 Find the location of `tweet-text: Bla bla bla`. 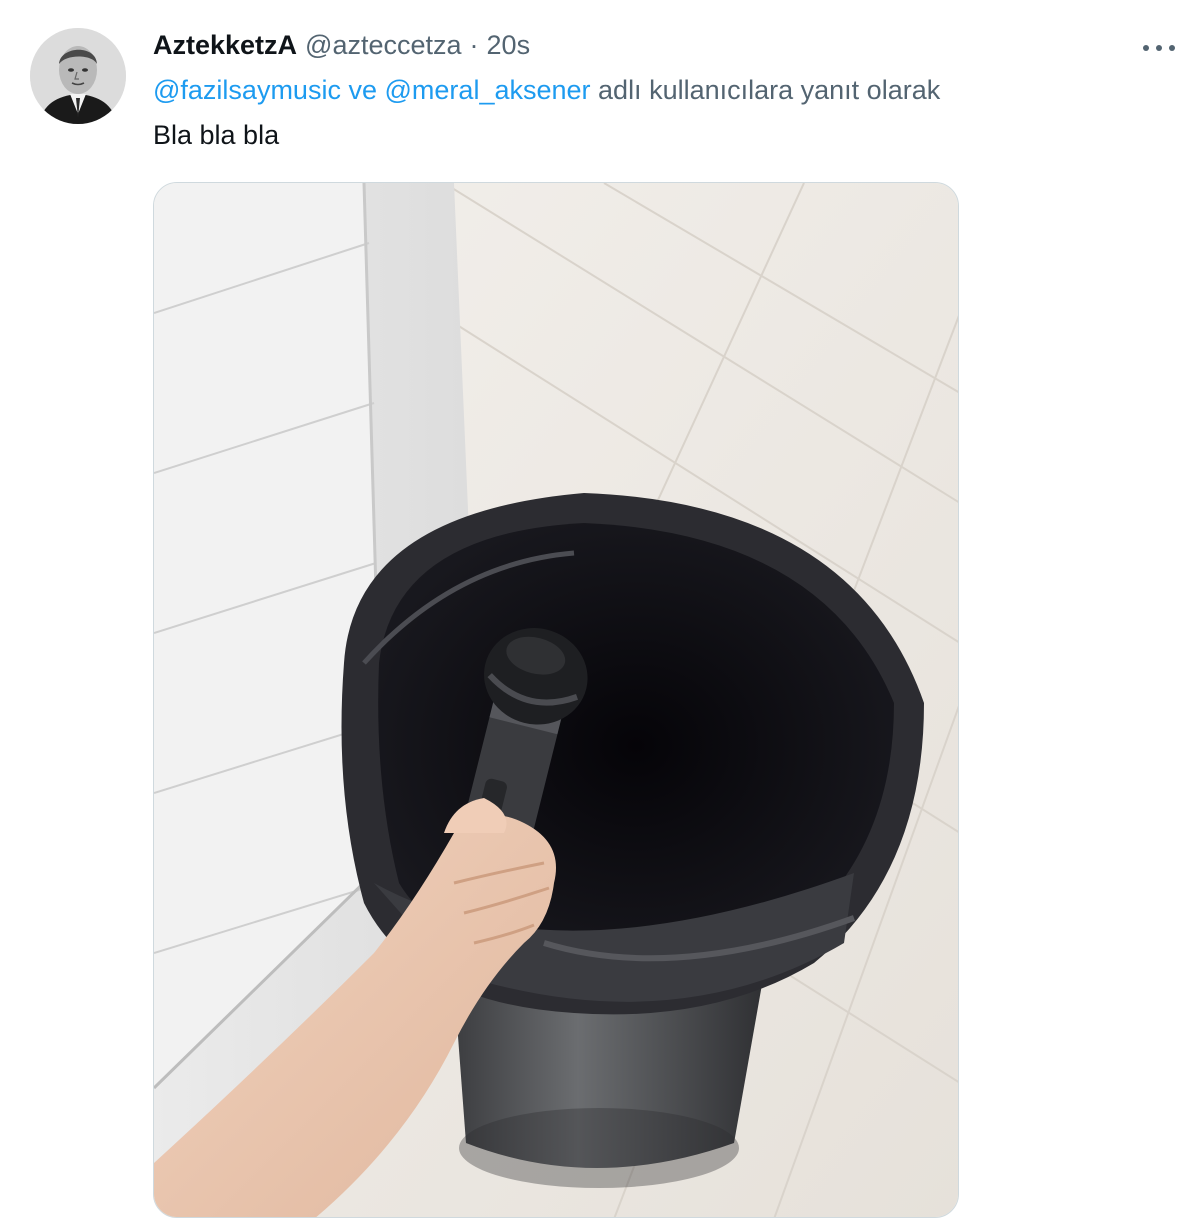

tweet-text: Bla bla bla is located at coordinates (216, 135).